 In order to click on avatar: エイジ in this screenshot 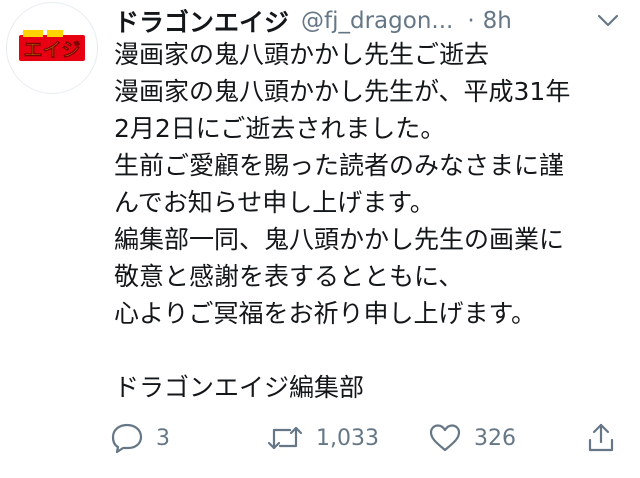, I will do `click(52, 48)`.